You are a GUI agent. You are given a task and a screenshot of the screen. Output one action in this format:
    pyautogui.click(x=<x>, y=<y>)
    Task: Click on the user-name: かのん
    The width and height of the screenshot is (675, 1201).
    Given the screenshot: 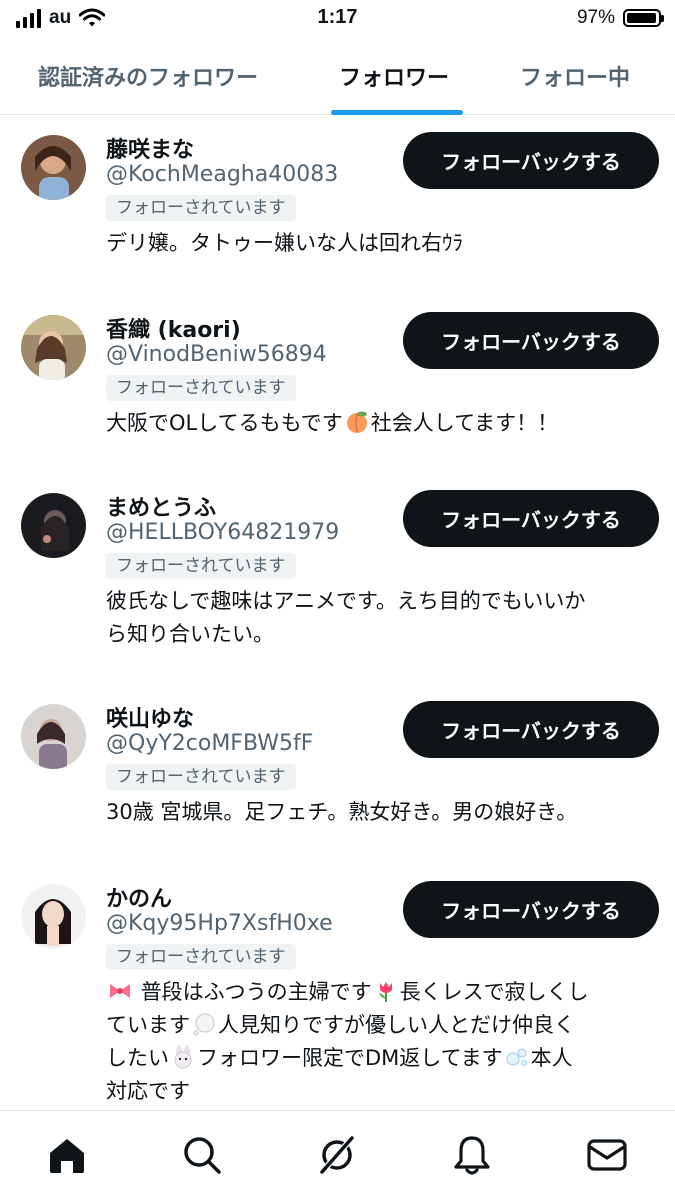 What is the action you would take?
    pyautogui.click(x=139, y=897)
    